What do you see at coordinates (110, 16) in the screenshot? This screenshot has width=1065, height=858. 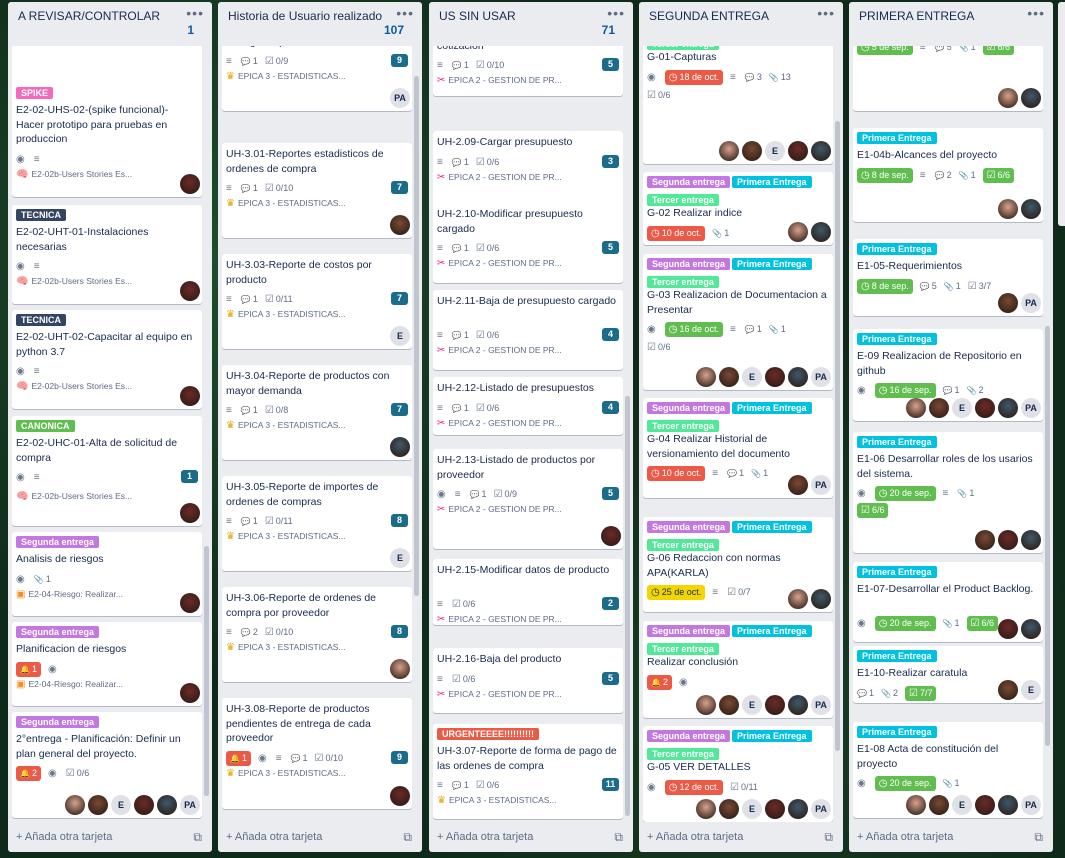 I see `list-title: A REVISAR/CONTROLAR` at bounding box center [110, 16].